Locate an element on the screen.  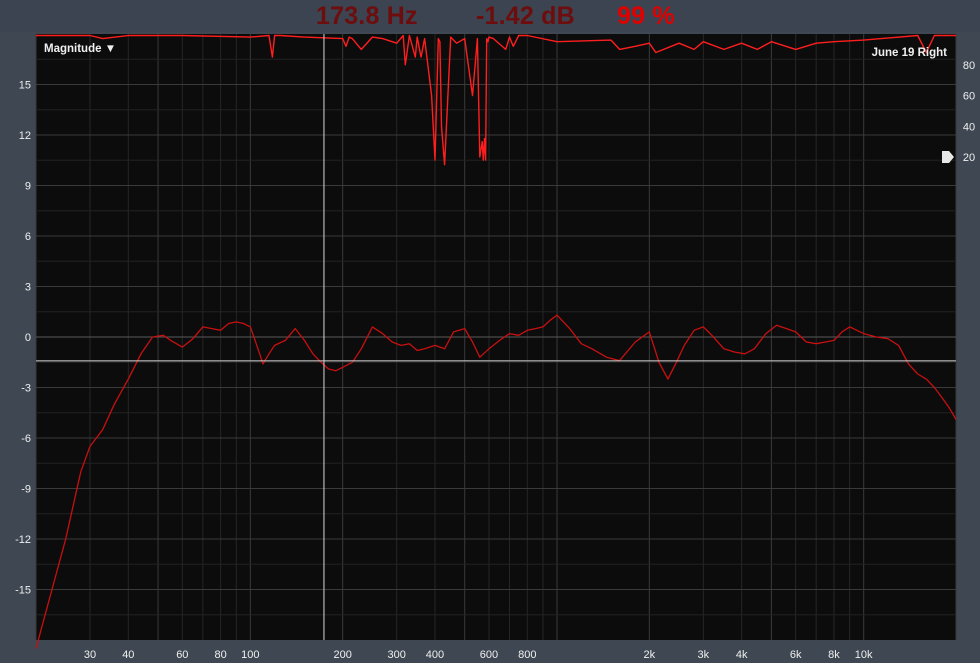
y-tick-label: 3 is located at coordinates (28, 288).